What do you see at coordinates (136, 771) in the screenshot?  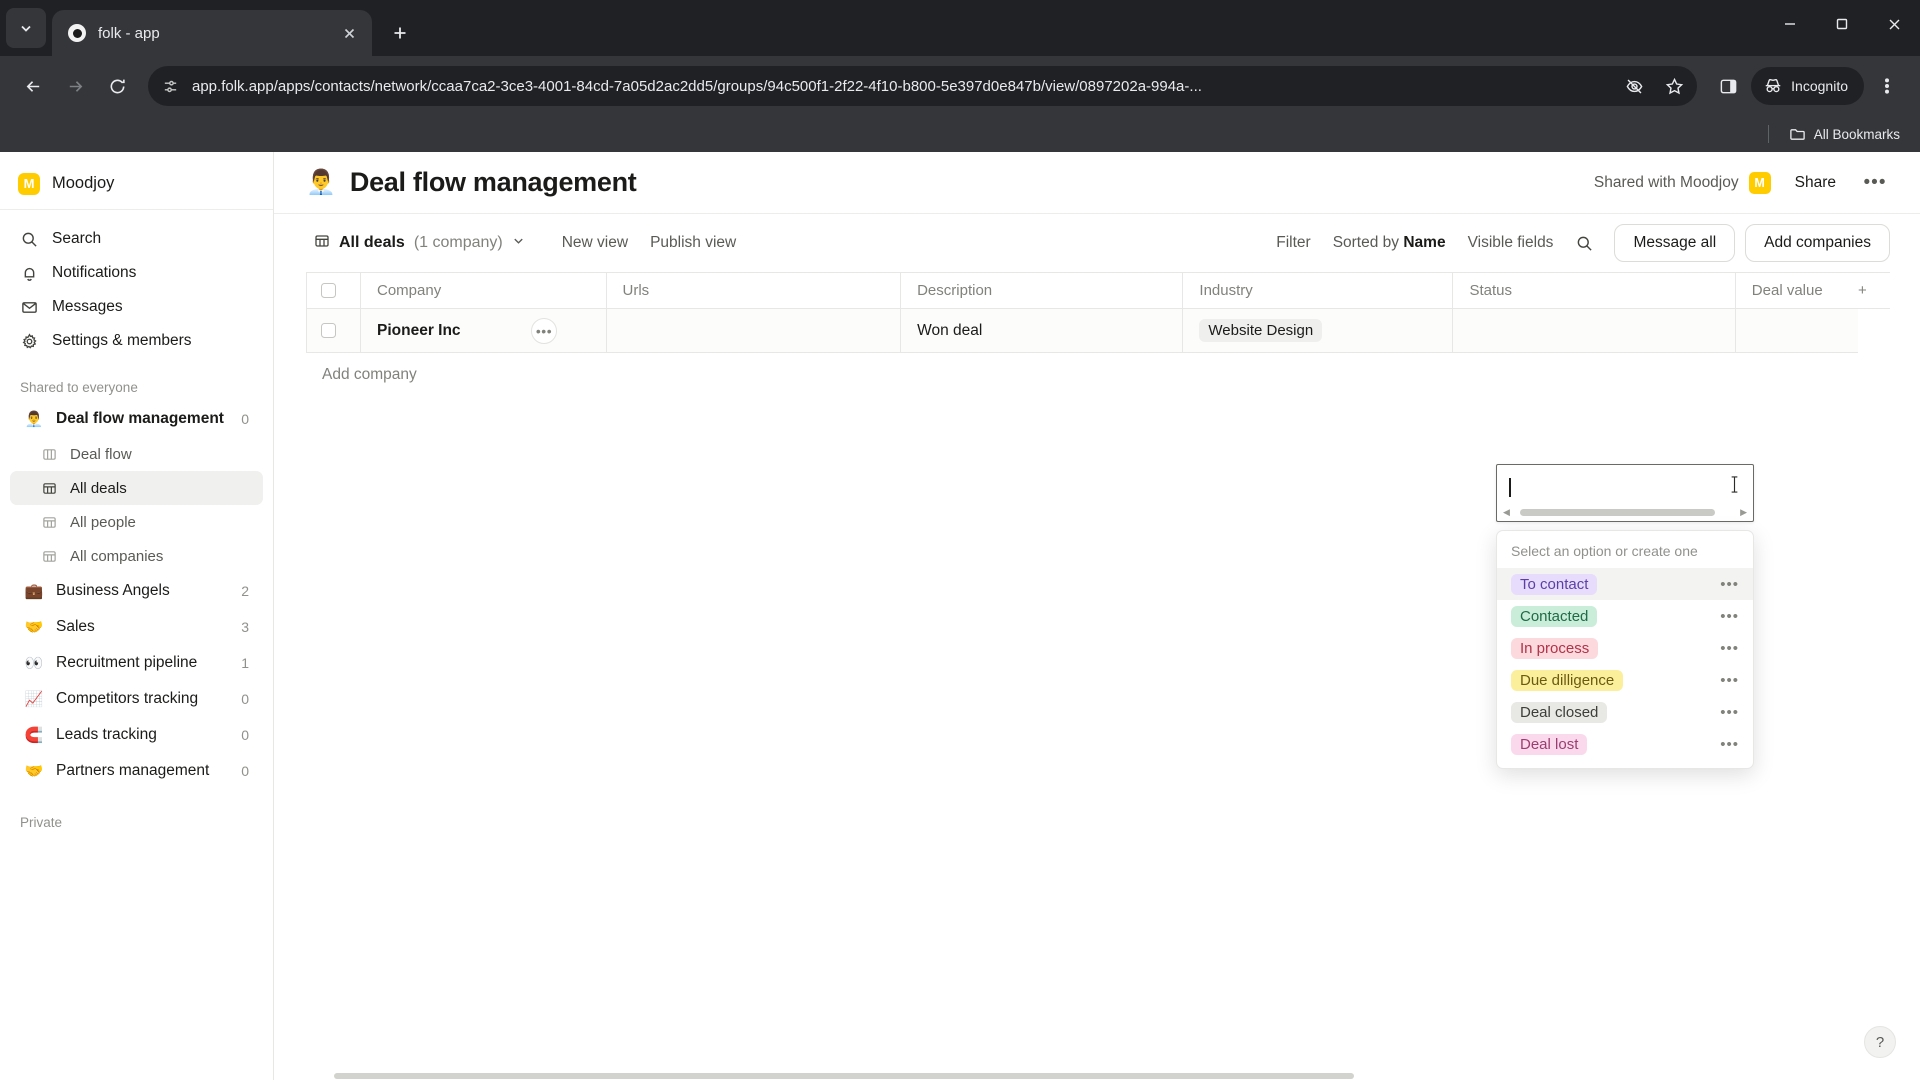 I see `sidebar-group-partners-management: 🤝 Partners management 0` at bounding box center [136, 771].